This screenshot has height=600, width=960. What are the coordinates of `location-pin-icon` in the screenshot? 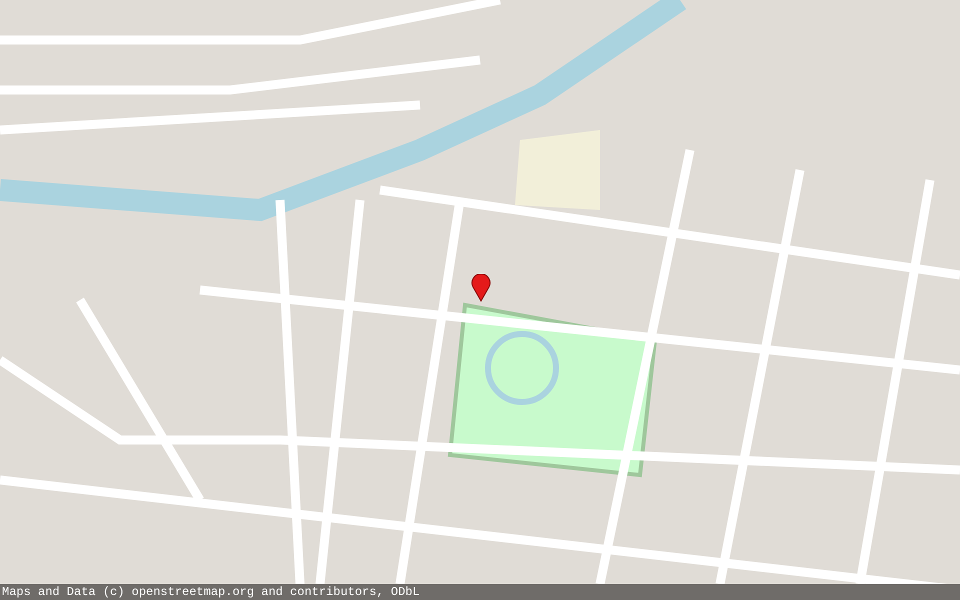 It's located at (481, 288).